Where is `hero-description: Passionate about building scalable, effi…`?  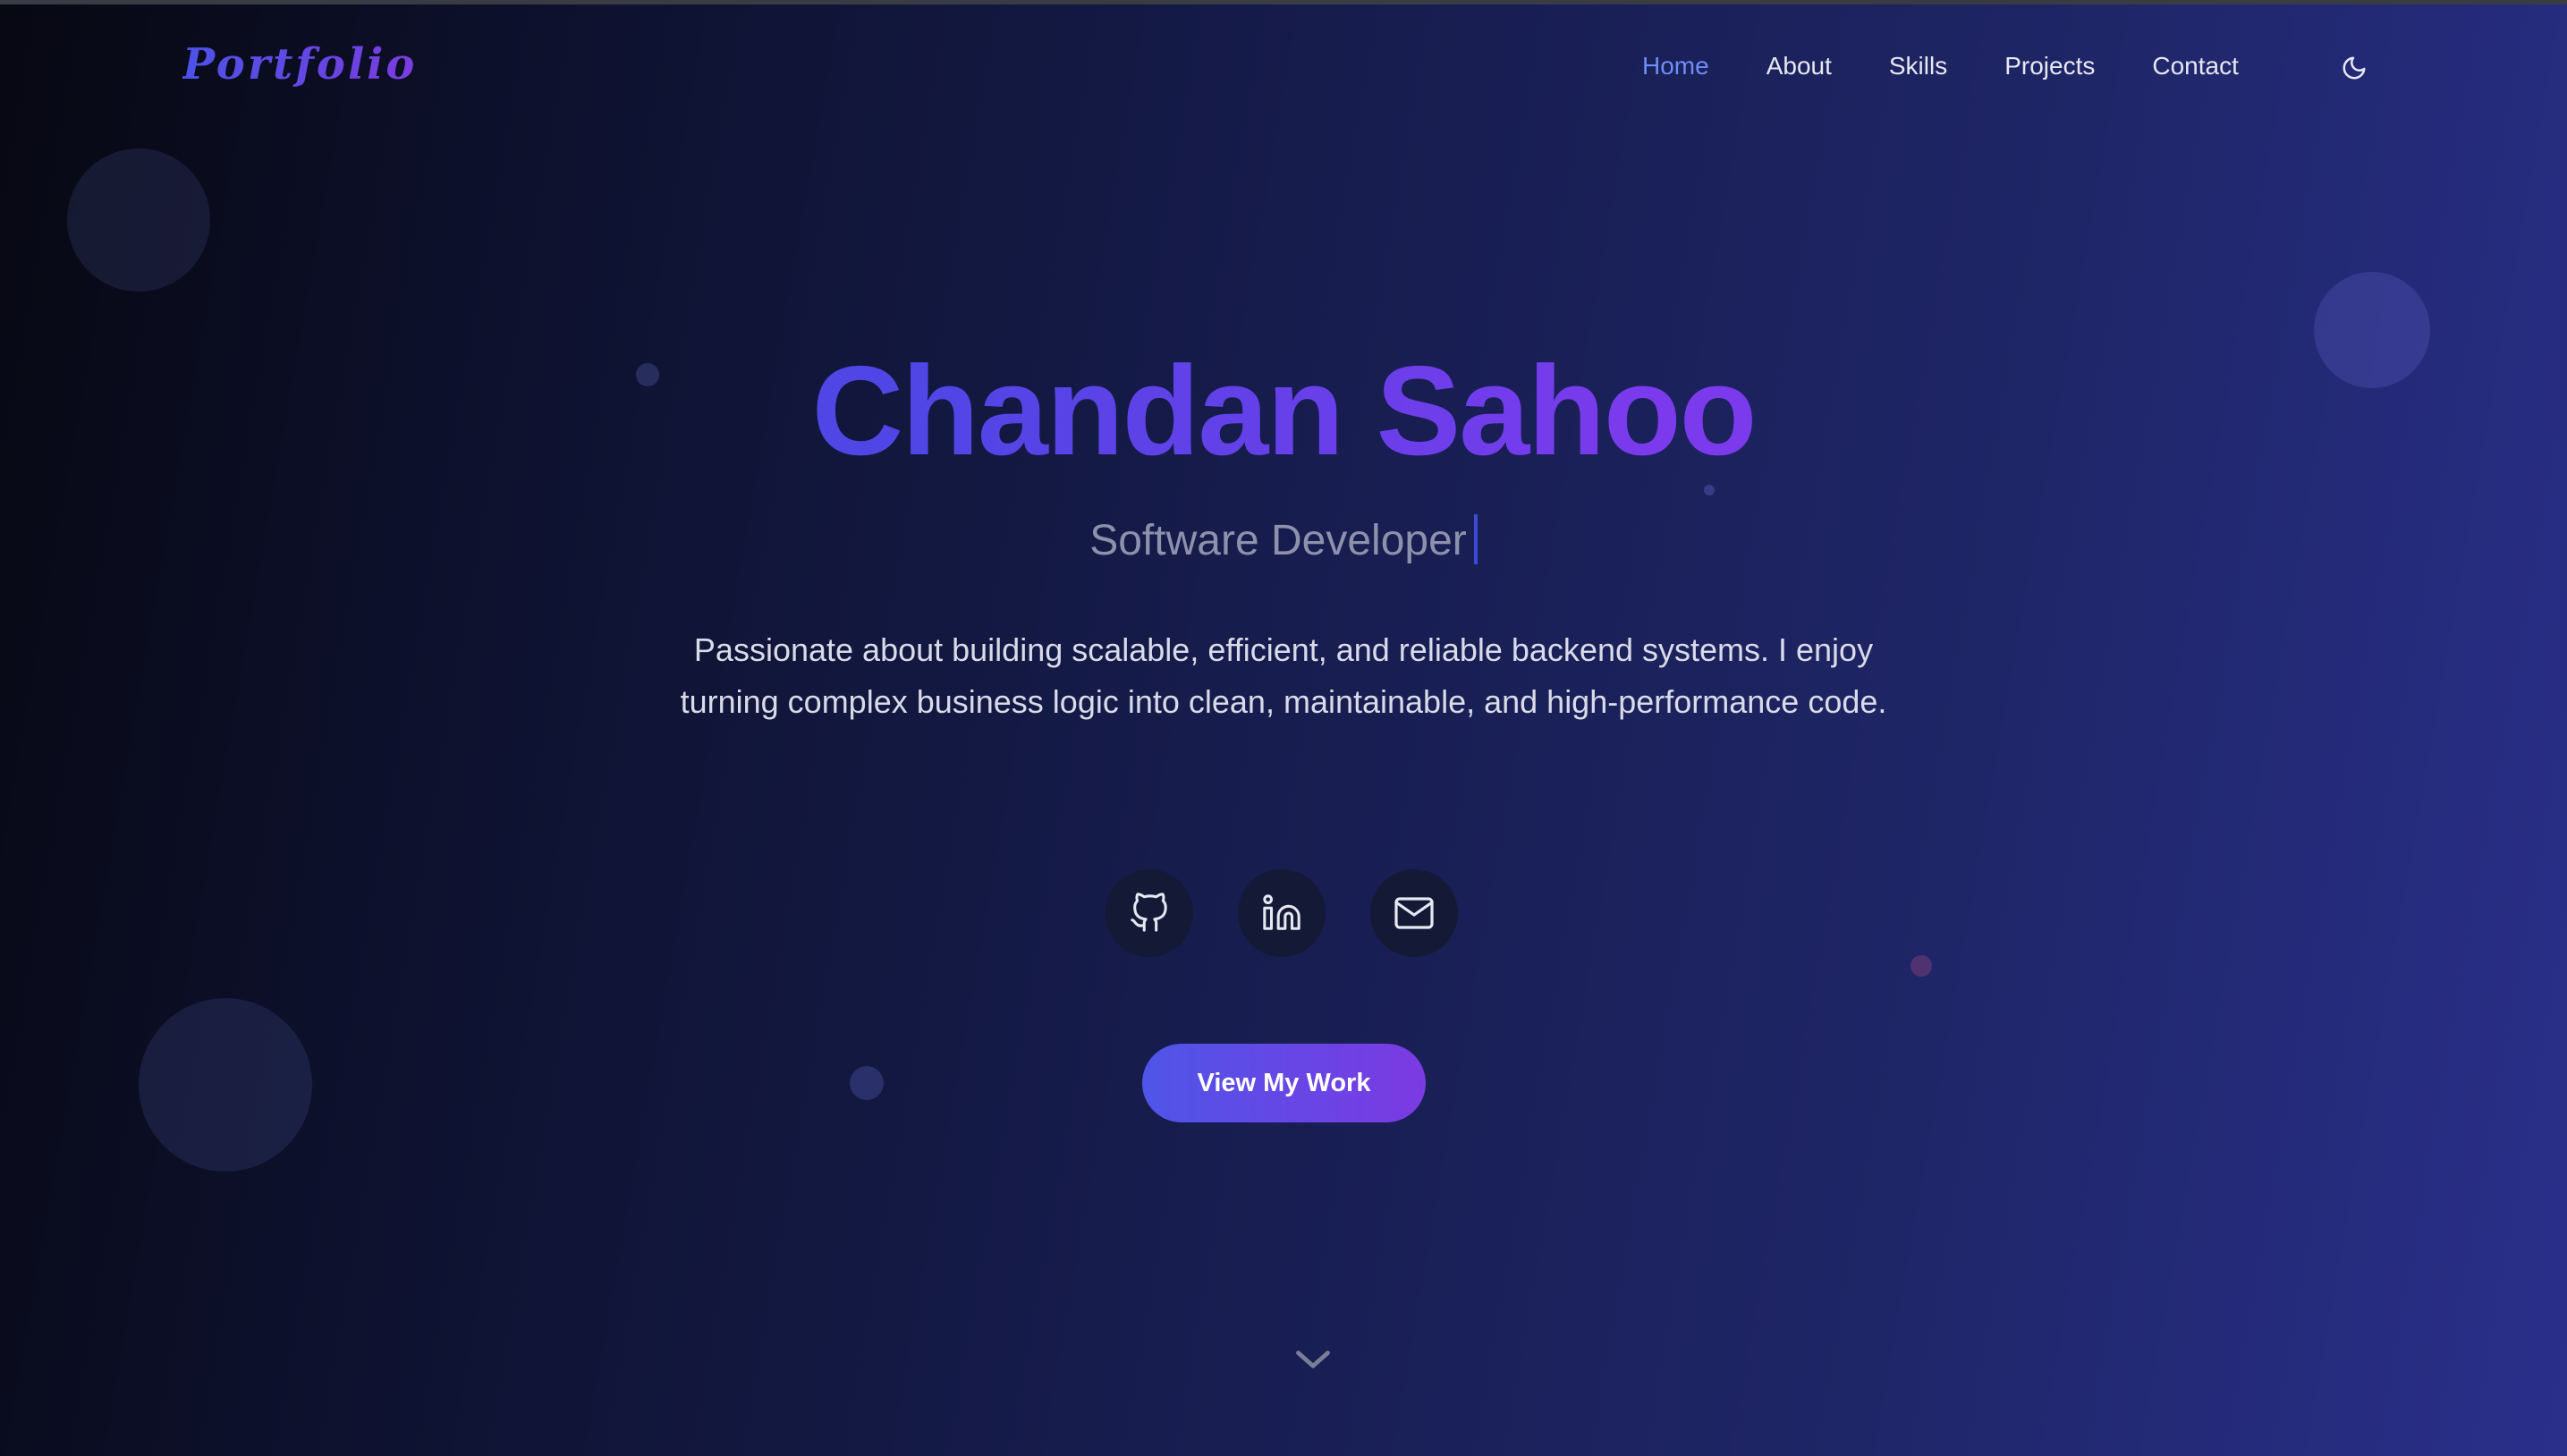
hero-description: Passionate about building scalable, effi… is located at coordinates (1283, 675).